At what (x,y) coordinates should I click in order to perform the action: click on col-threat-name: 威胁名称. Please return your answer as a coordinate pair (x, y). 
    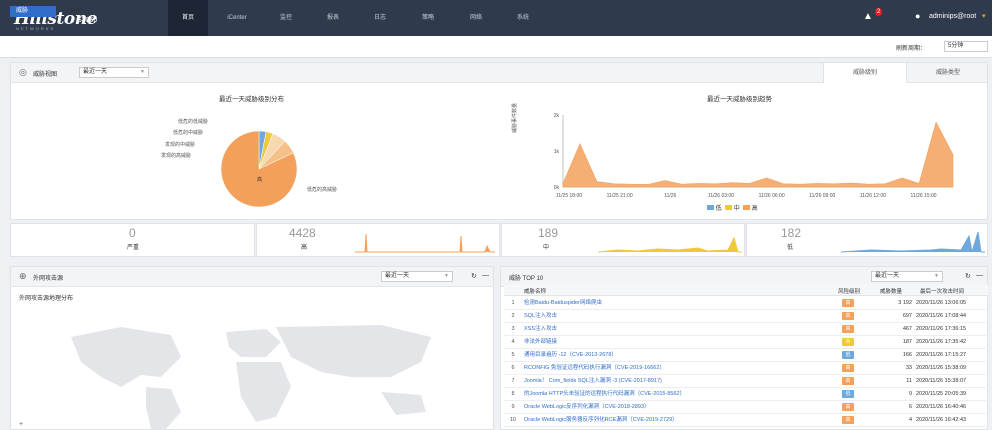
    Looking at the image, I should click on (535, 291).